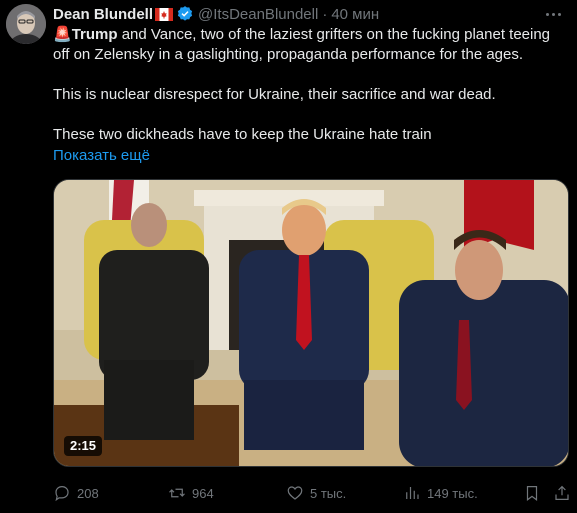  I want to click on bookmark-button, so click(535, 493).